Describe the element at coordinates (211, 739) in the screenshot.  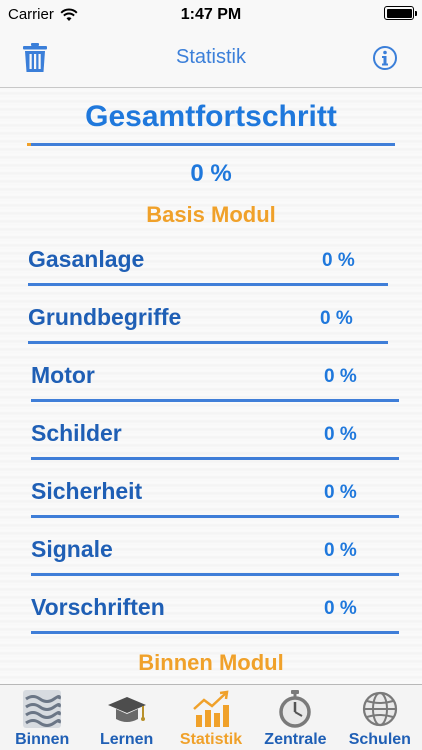
I see `tab-label: Statistik` at that location.